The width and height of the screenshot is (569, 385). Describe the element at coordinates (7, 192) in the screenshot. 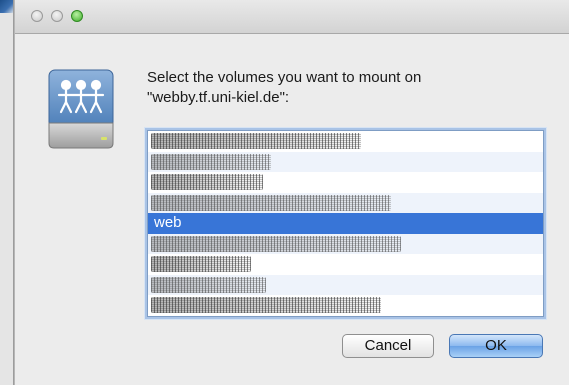

I see `background-window-edge` at that location.